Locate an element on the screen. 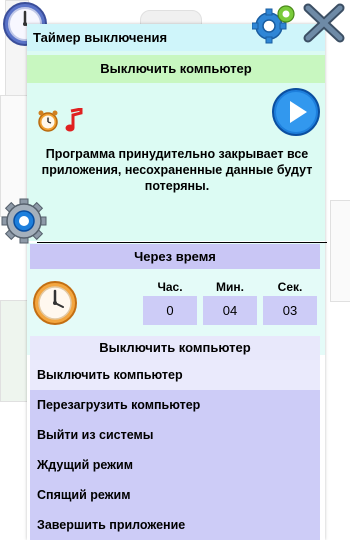 Image resolution: width=350 pixels, height=540 pixels. menu-item-shutdown: Выключить компьютер is located at coordinates (175, 375).